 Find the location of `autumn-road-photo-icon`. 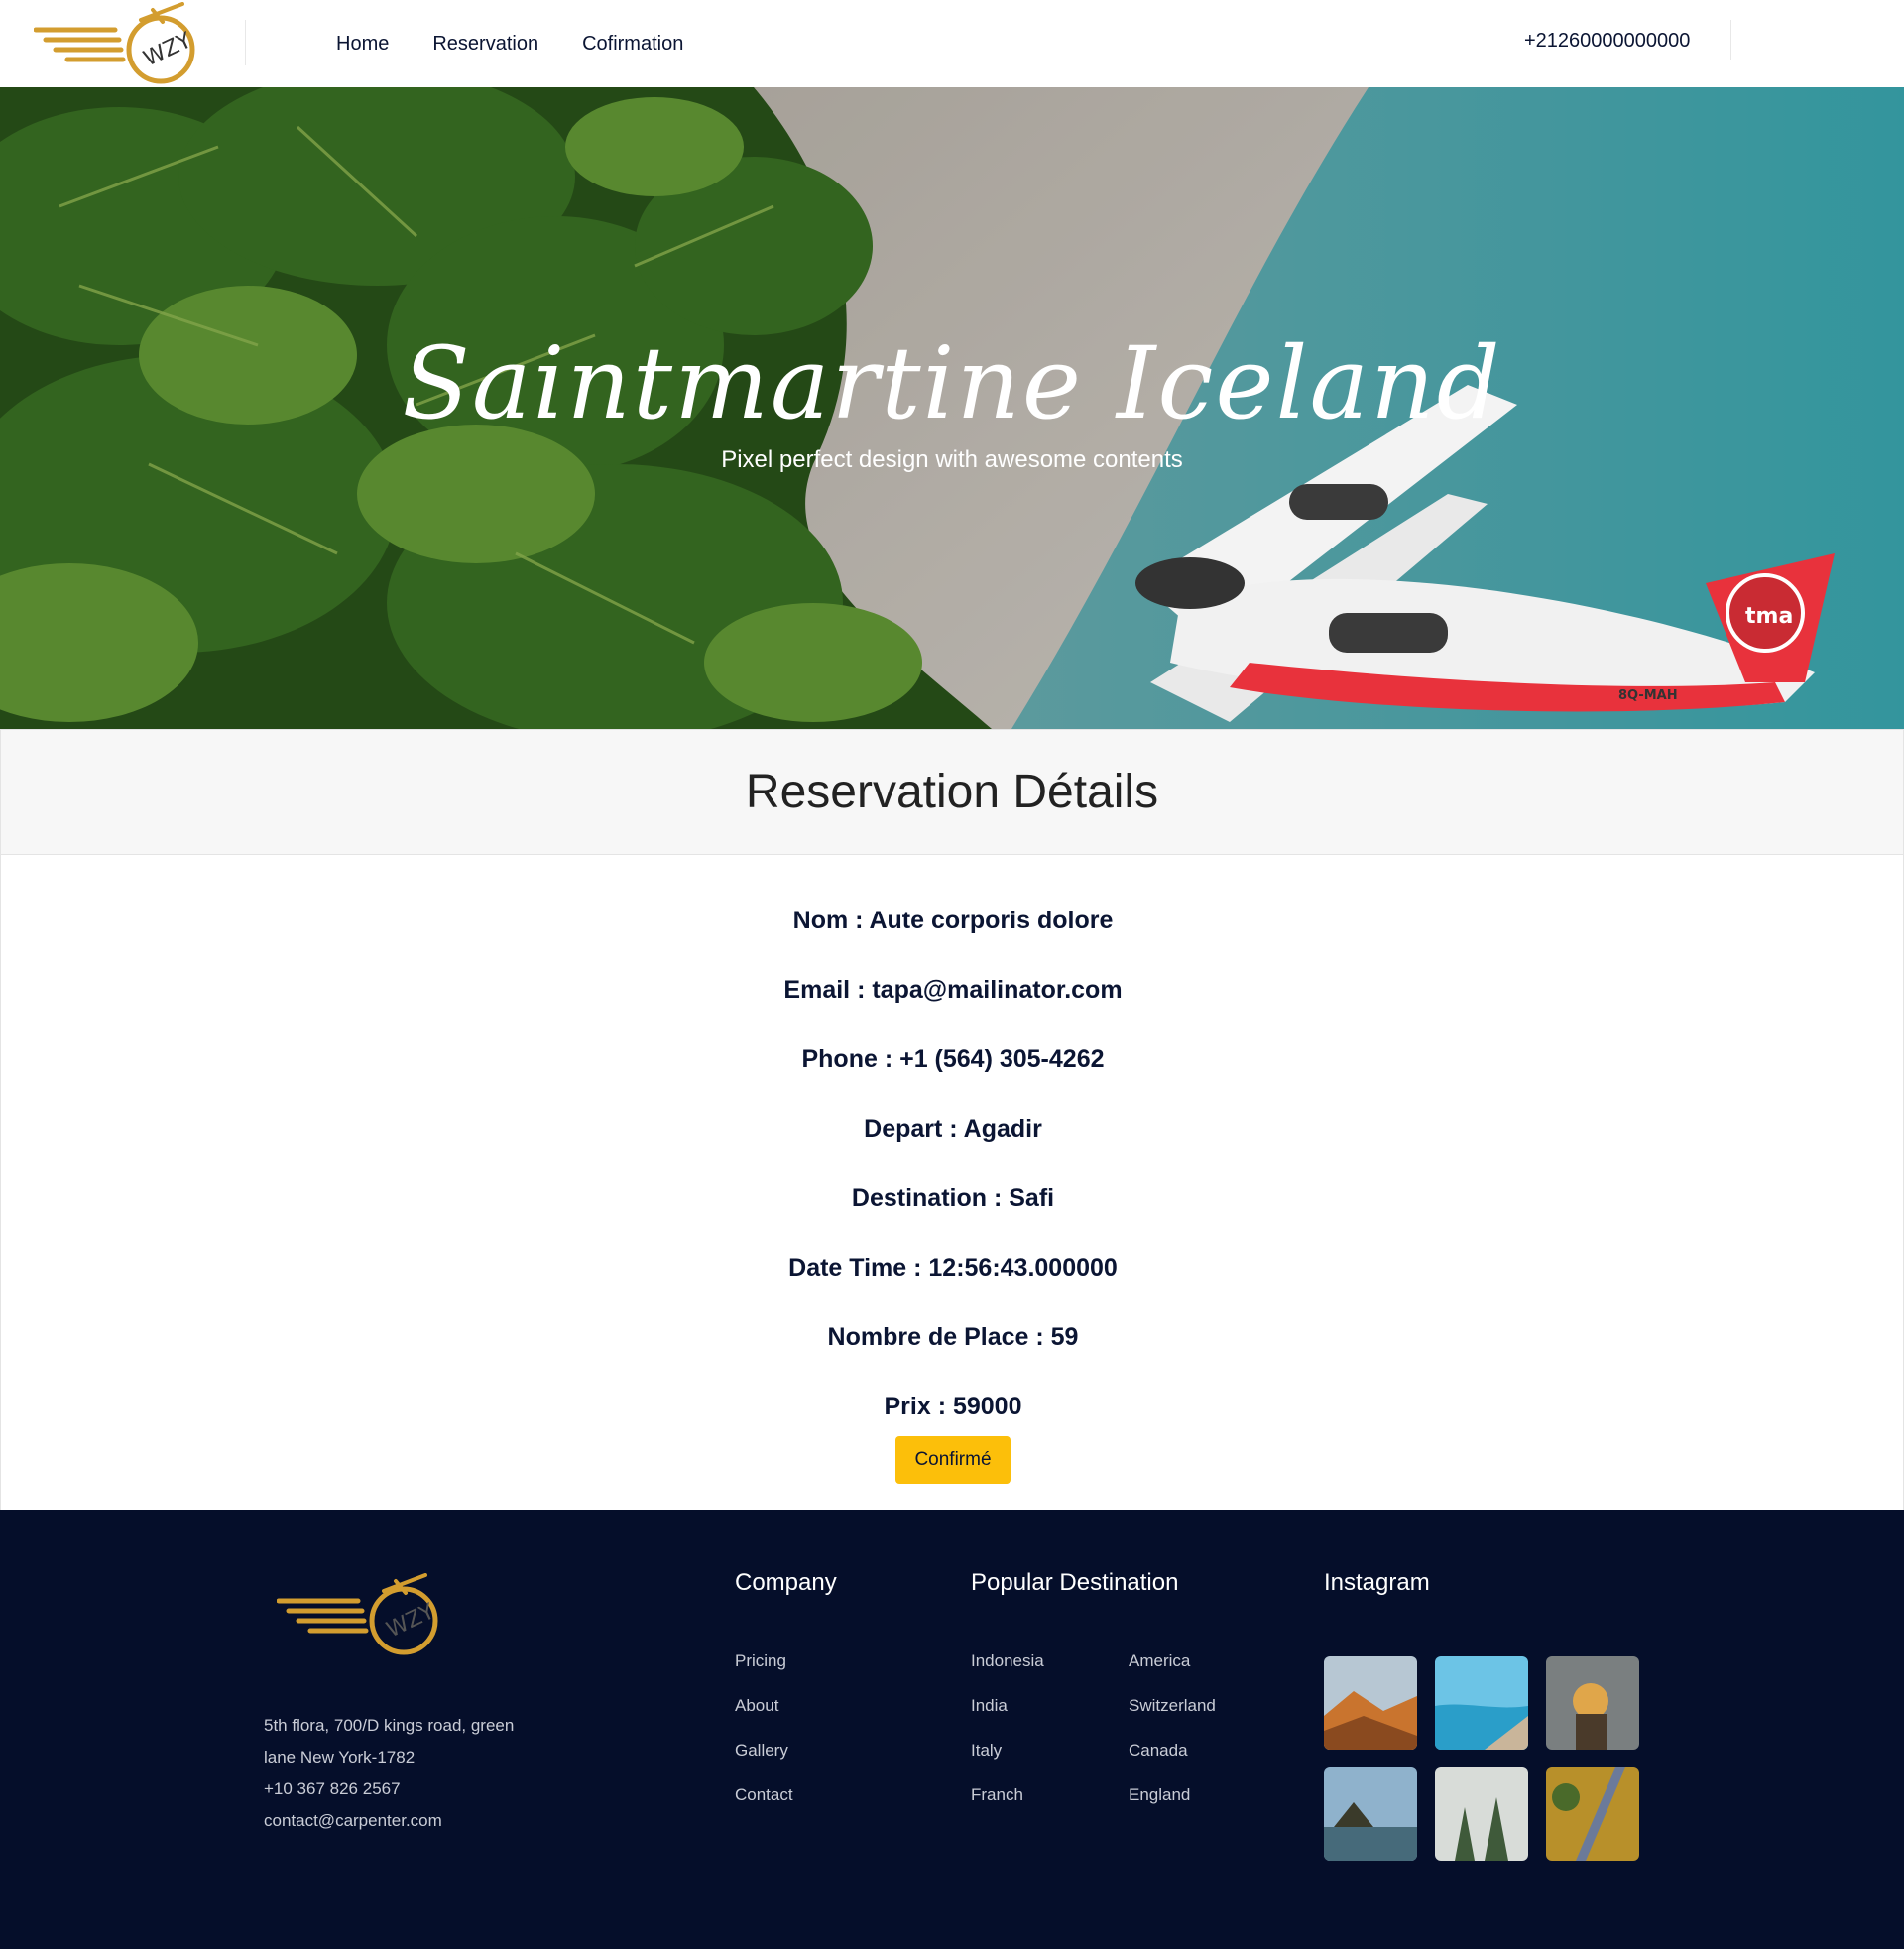

autumn-road-photo-icon is located at coordinates (1592, 1814).